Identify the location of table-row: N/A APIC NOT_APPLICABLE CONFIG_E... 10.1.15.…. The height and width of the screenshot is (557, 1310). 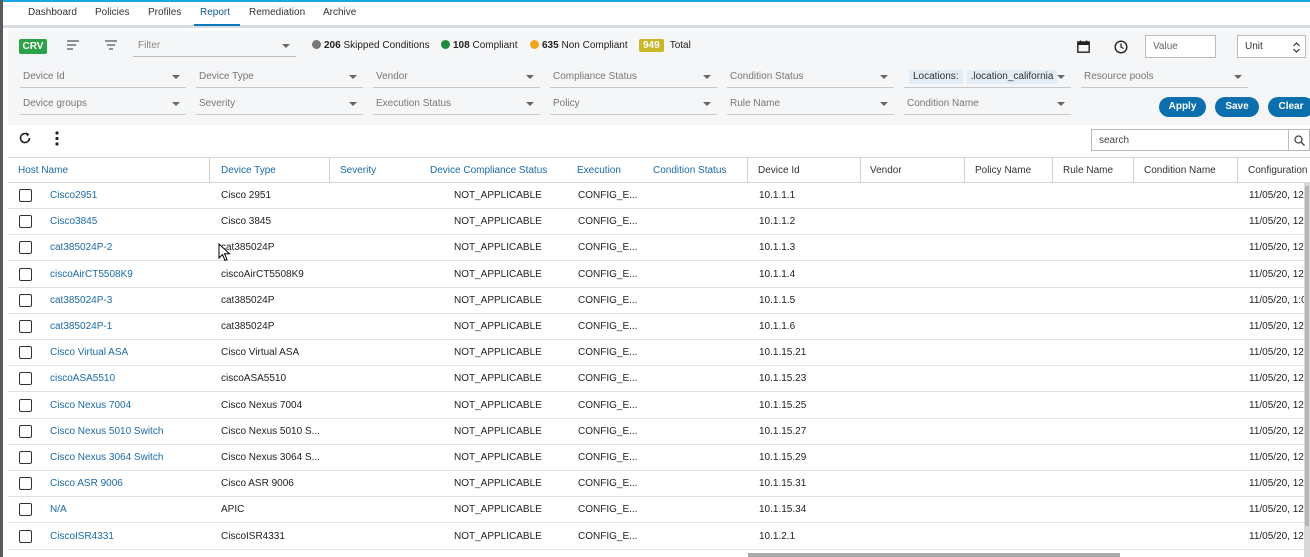
(659, 510).